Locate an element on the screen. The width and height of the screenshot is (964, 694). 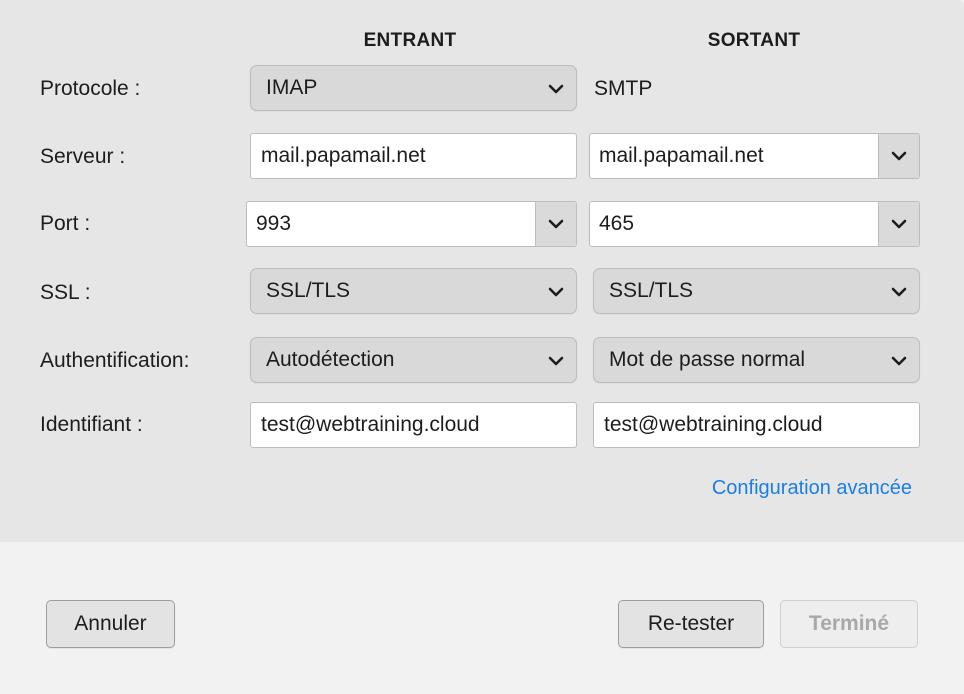
incoming-column-header: ENTRANT is located at coordinates (410, 40).